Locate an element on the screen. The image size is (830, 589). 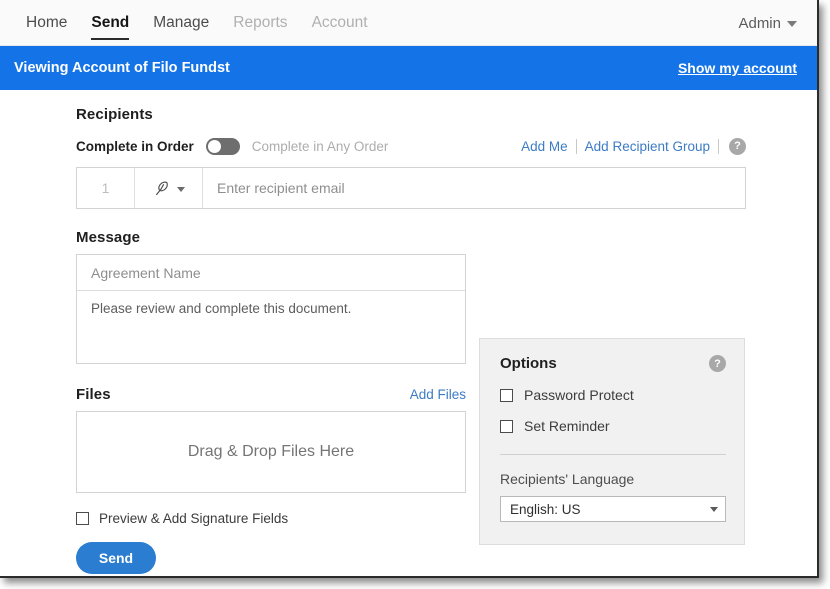
nav-item-send-label: Send is located at coordinates (110, 22).